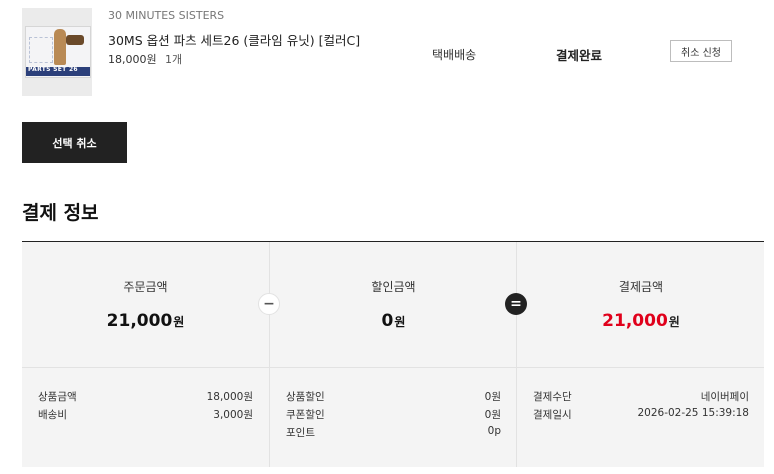 Image resolution: width=774 pixels, height=474 pixels. Describe the element at coordinates (552, 397) in the screenshot. I see `detail-label: 결제수단` at that location.